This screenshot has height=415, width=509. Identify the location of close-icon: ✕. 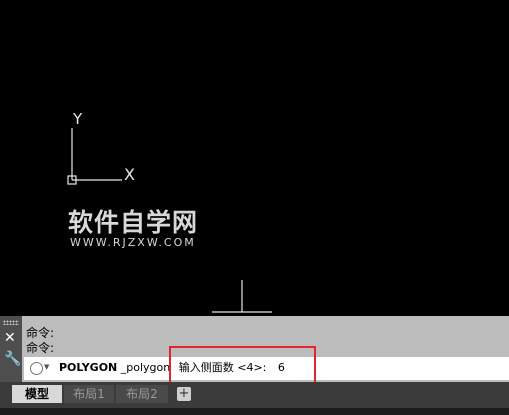
(10, 338).